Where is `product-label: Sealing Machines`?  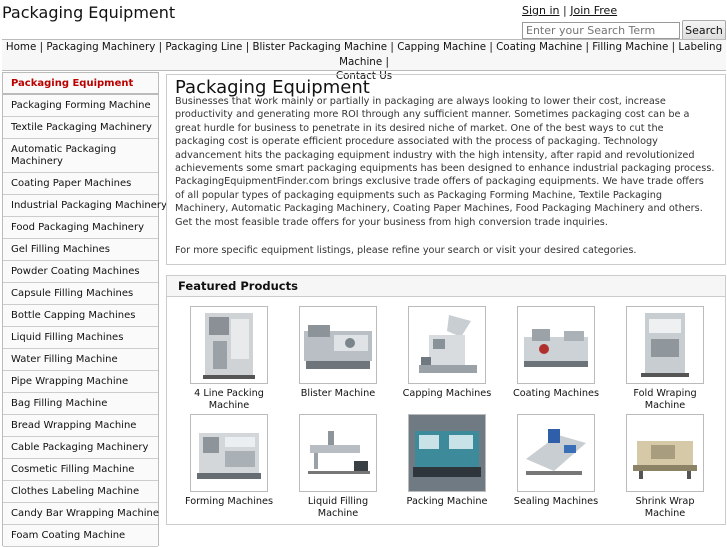 product-label: Sealing Machines is located at coordinates (556, 502).